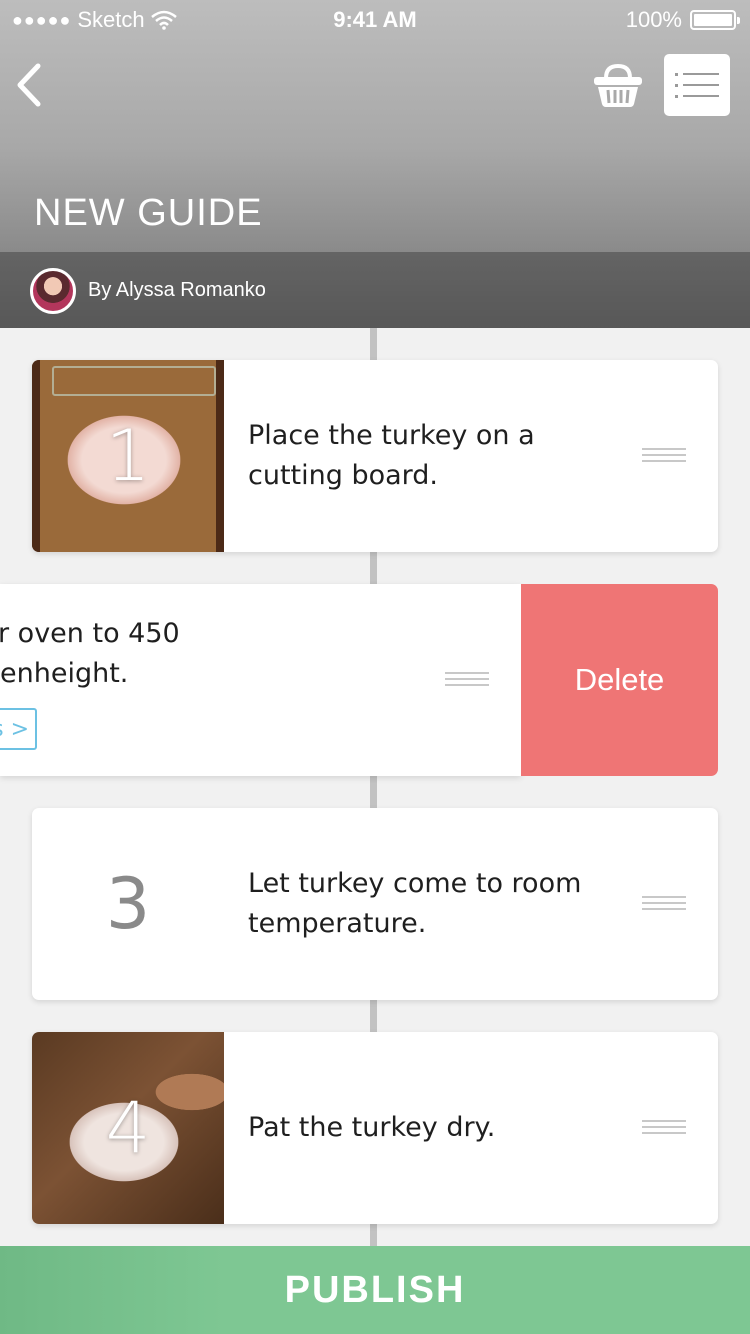 The width and height of the screenshot is (750, 1334). Describe the element at coordinates (391, 455) in the screenshot. I see `step-text: Place the turkey on a cutting board.` at that location.